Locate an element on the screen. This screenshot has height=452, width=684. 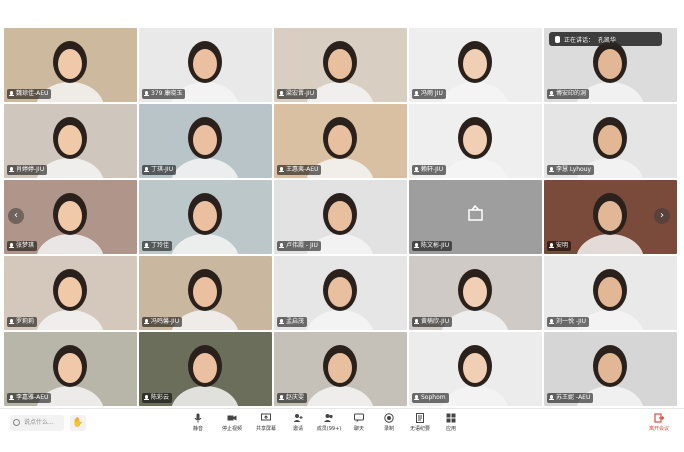
invite-icon is located at coordinates (298, 418).